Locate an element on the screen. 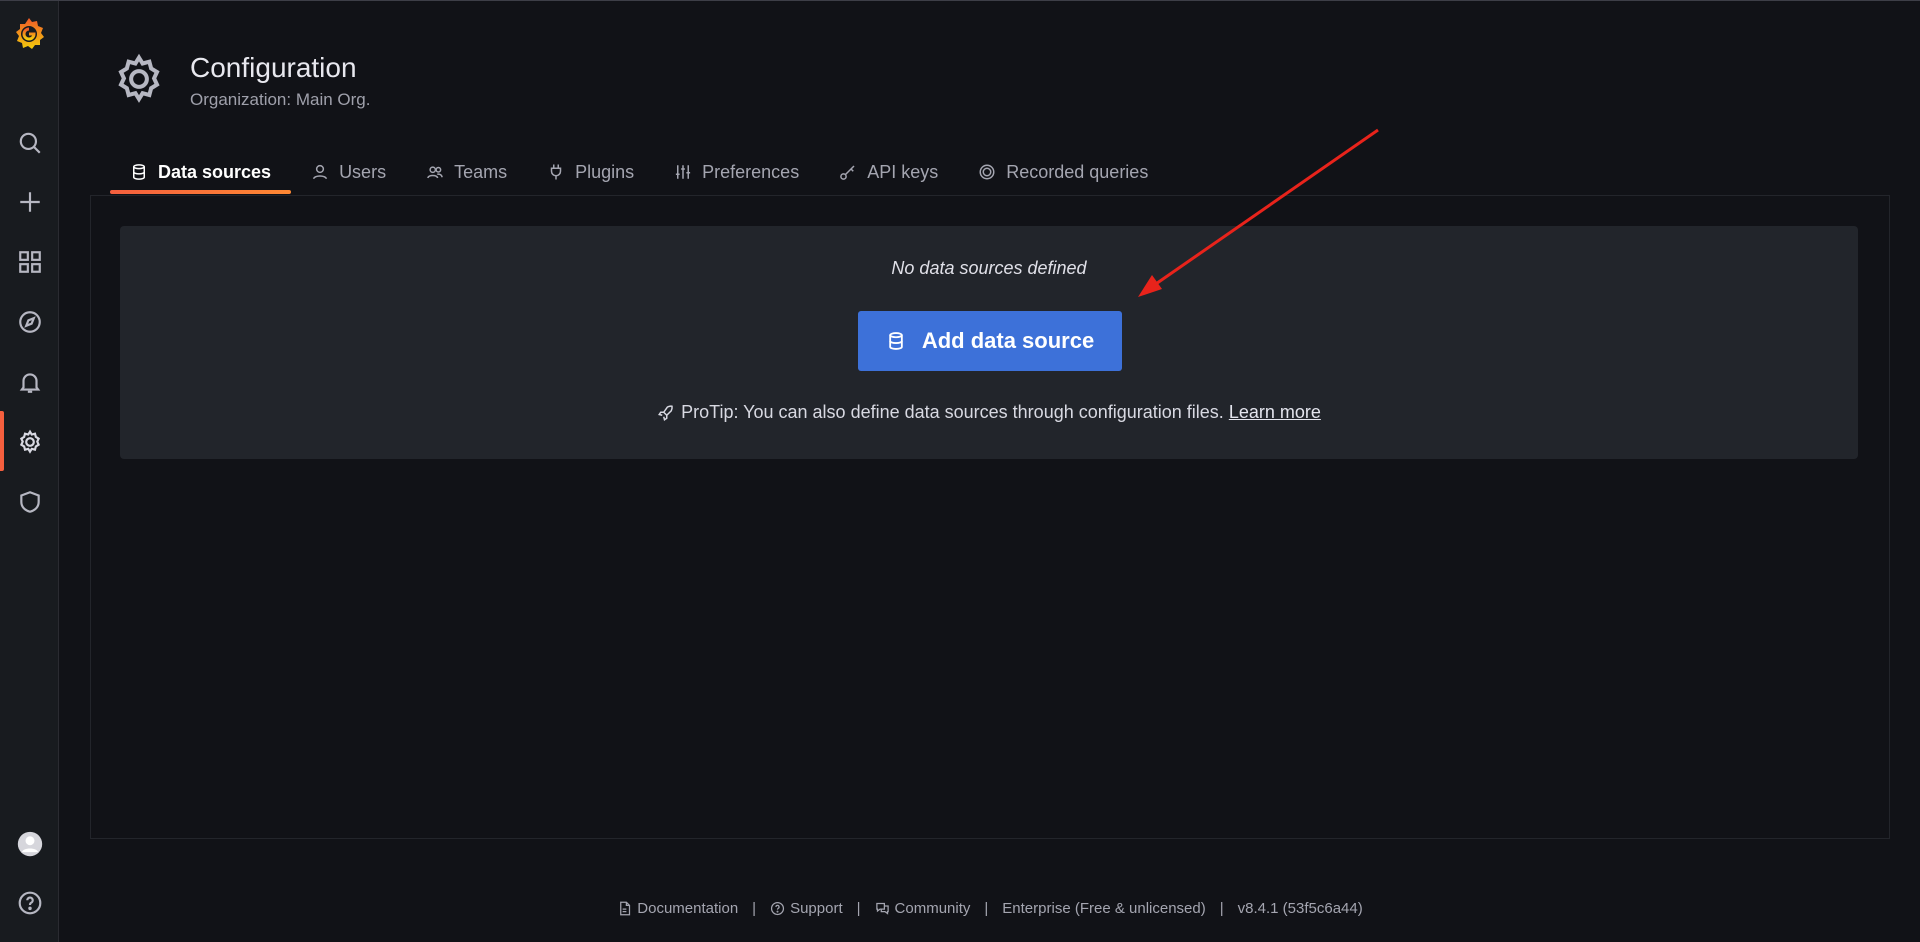 This screenshot has height=942, width=1920. add-data-source-label: Add data source is located at coordinates (1008, 340).